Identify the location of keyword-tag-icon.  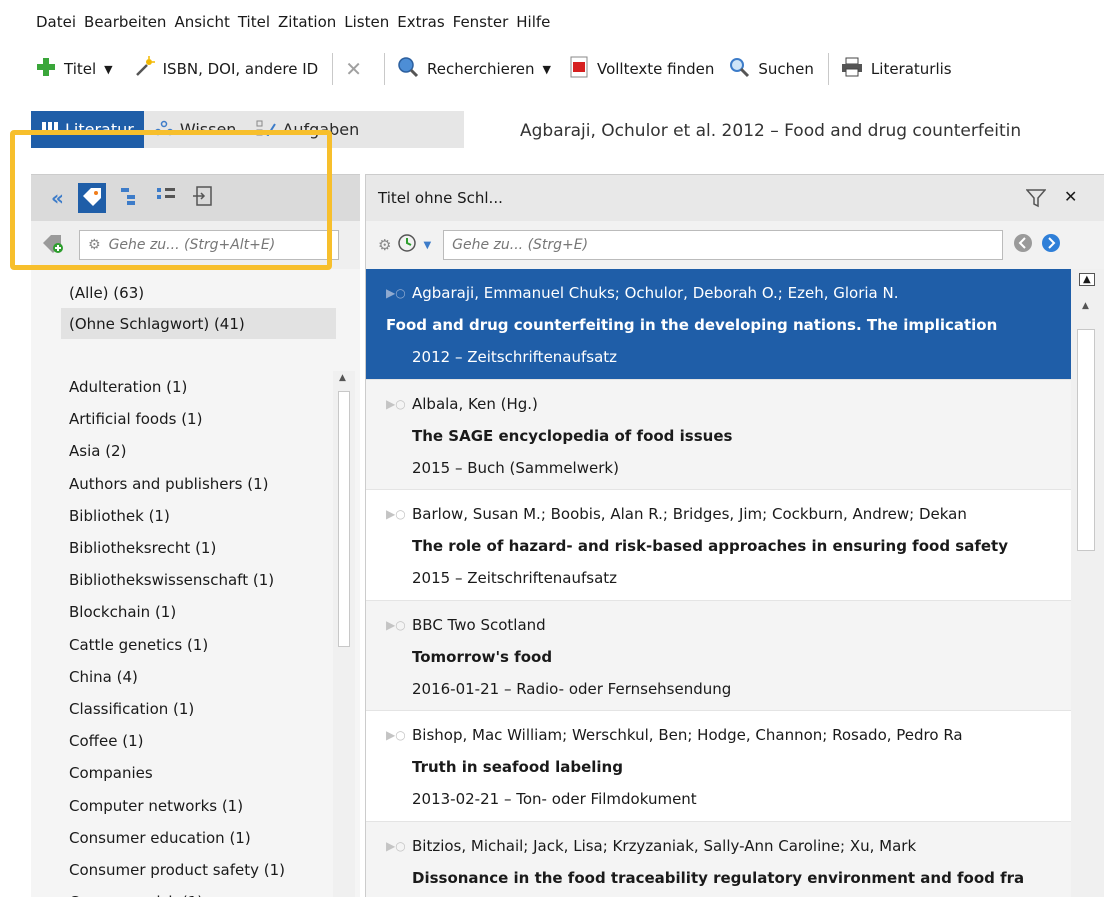
(91, 198).